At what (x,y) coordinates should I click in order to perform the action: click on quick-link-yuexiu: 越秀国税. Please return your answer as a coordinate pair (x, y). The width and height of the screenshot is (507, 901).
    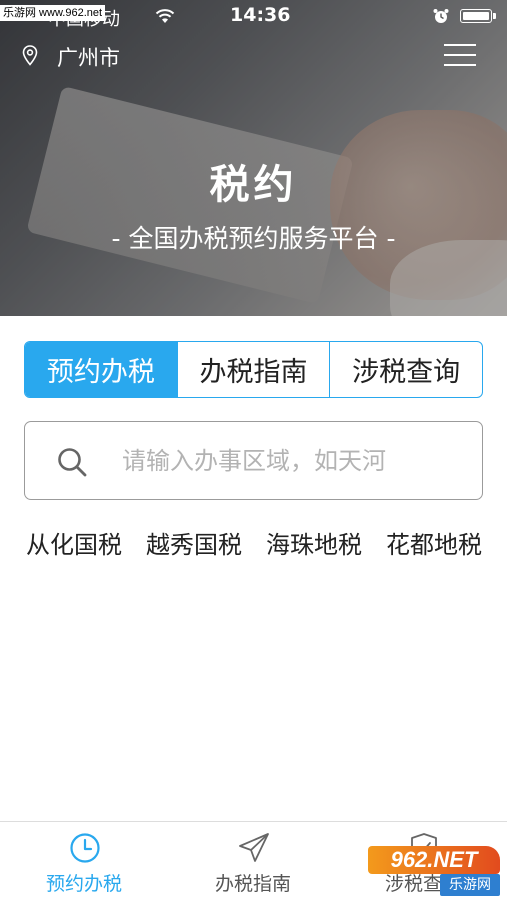
    Looking at the image, I should click on (194, 542).